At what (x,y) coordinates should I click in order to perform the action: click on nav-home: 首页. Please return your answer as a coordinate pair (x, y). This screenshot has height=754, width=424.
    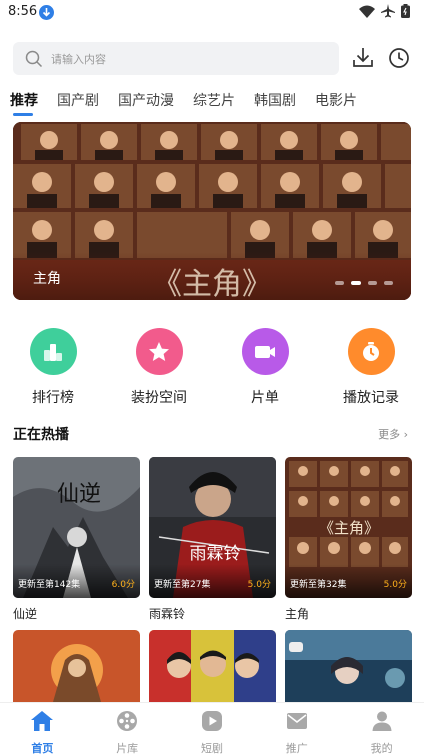
    Looking at the image, I should click on (42, 728).